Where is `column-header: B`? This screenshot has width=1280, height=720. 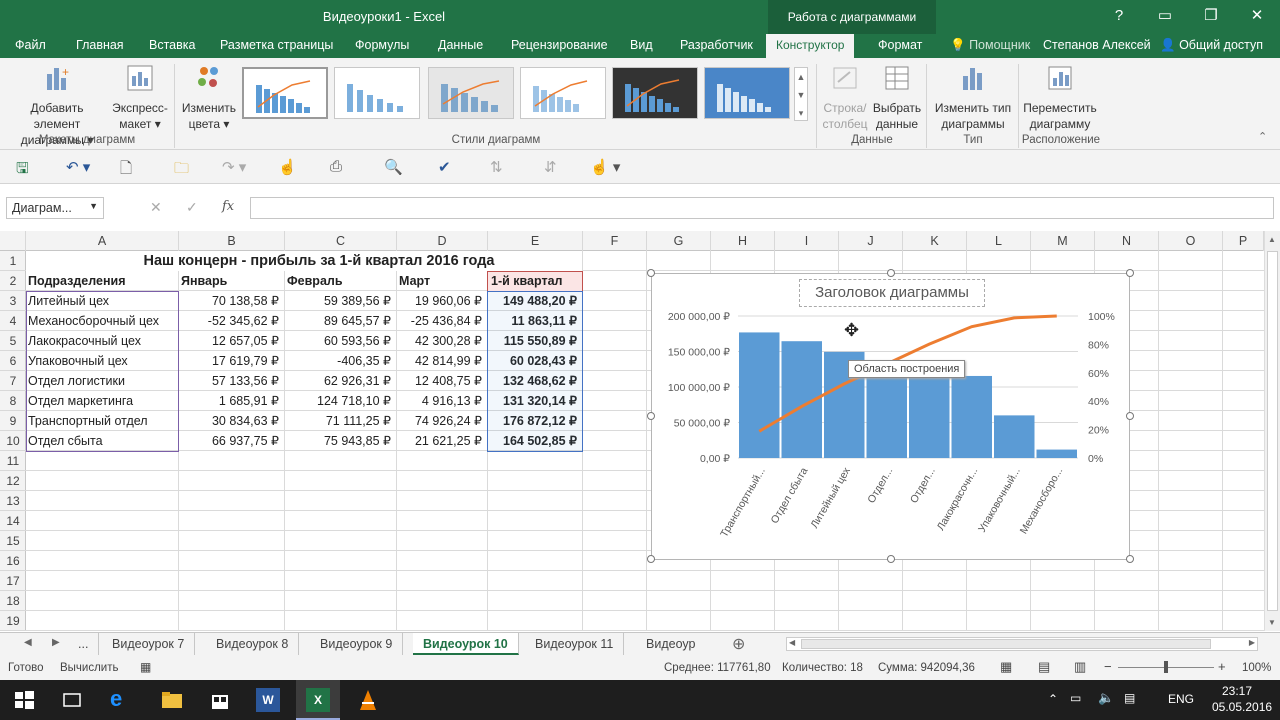 column-header: B is located at coordinates (232, 241).